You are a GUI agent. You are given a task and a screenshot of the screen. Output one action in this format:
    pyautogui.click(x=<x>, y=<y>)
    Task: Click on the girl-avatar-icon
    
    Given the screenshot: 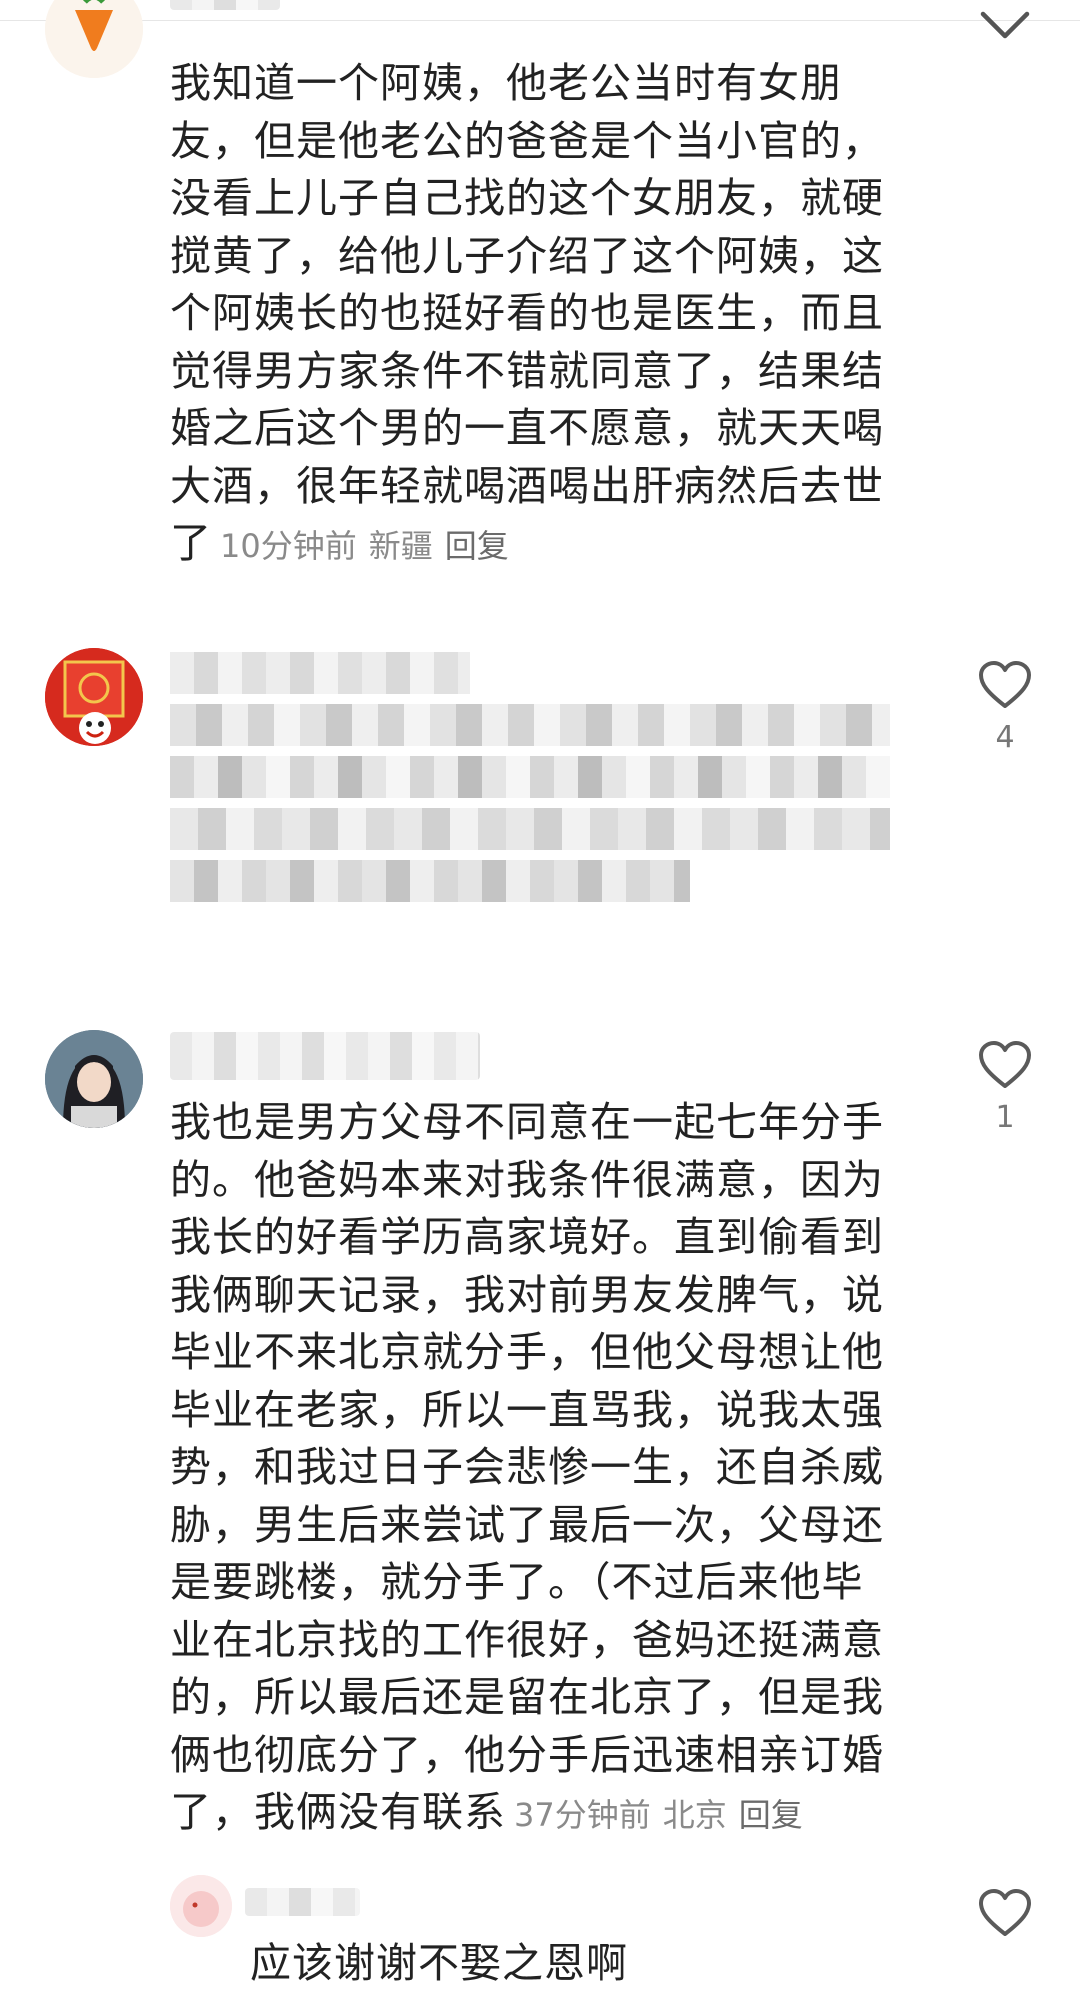 What is the action you would take?
    pyautogui.click(x=94, y=1079)
    